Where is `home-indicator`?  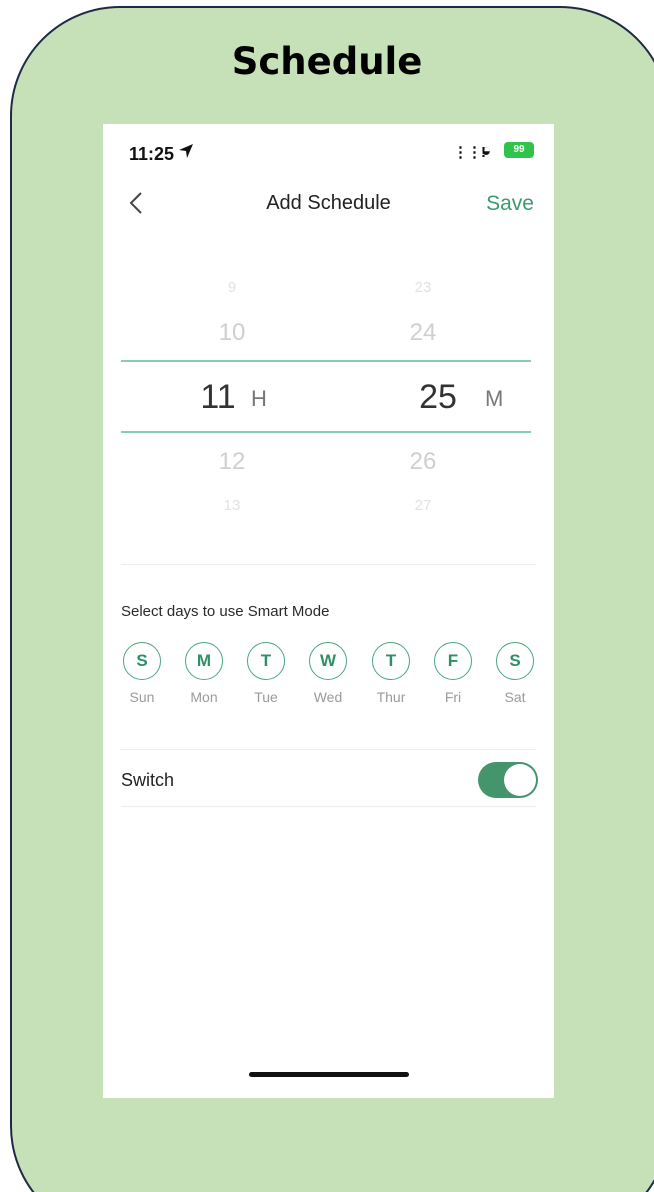 home-indicator is located at coordinates (329, 1074).